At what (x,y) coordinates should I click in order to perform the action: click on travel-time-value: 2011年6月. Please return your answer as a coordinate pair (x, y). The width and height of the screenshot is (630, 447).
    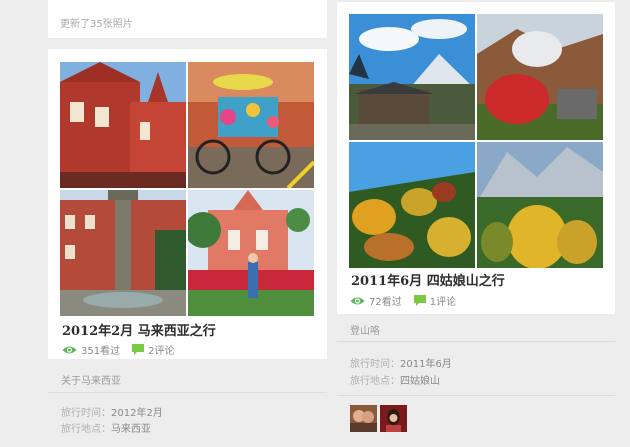
    Looking at the image, I should click on (426, 364).